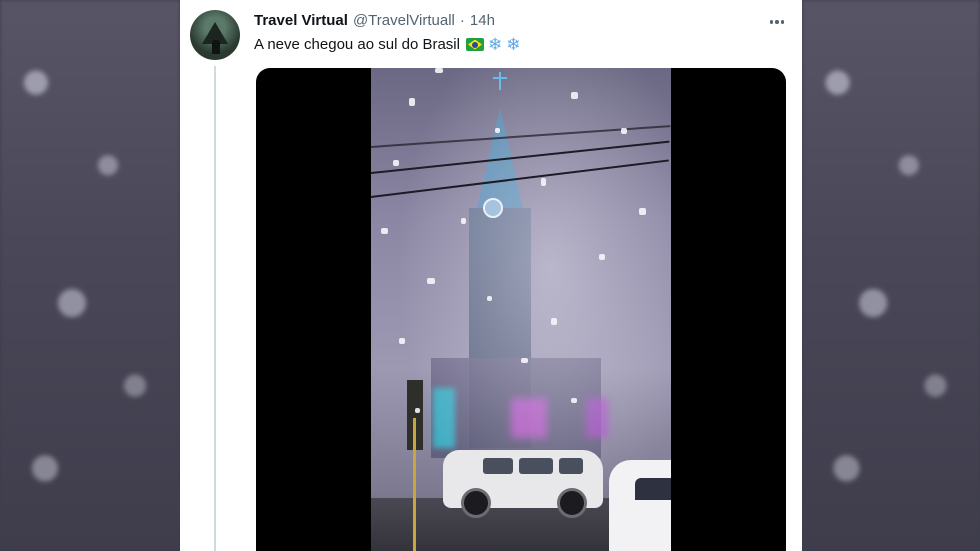  What do you see at coordinates (404, 20) in the screenshot?
I see `user-handle: @TravelVirtuall` at bounding box center [404, 20].